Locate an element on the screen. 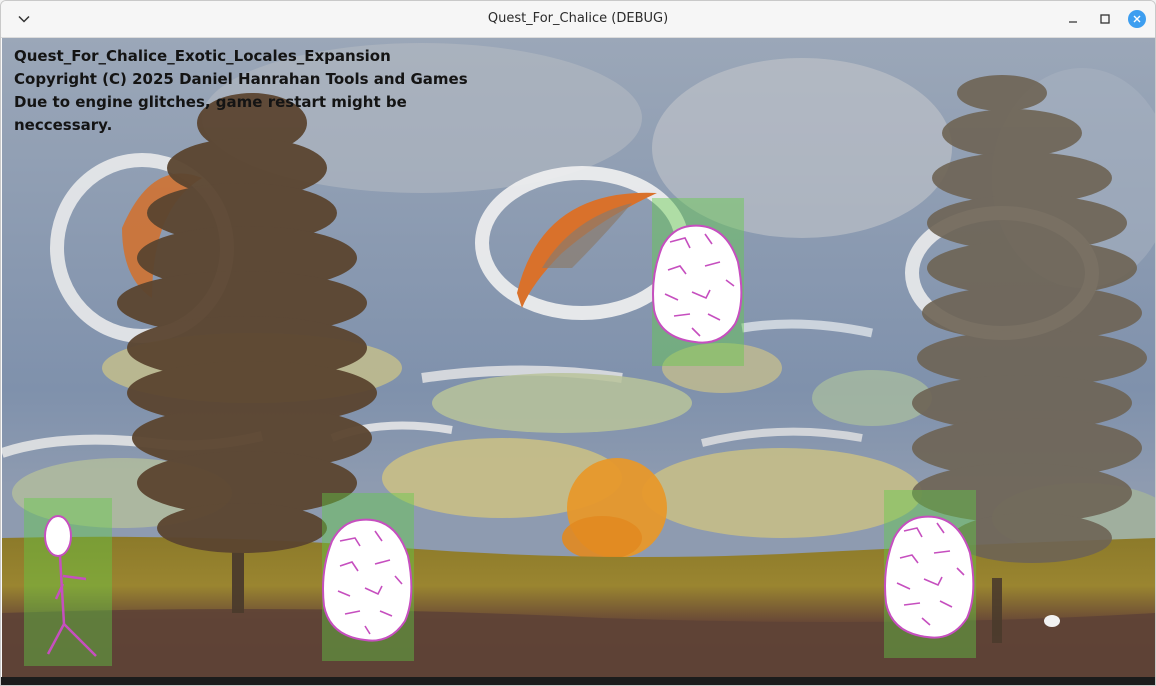 Image resolution: width=1156 pixels, height=686 pixels. close-button-circle is located at coordinates (1137, 19).